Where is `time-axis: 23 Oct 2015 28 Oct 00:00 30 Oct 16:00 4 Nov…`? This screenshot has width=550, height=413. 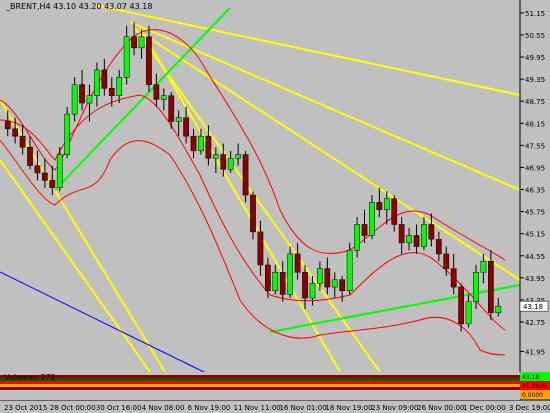 time-axis: 23 Oct 2015 28 Oct 00:00 30 Oct 16:00 4 Nov… is located at coordinates (277, 408).